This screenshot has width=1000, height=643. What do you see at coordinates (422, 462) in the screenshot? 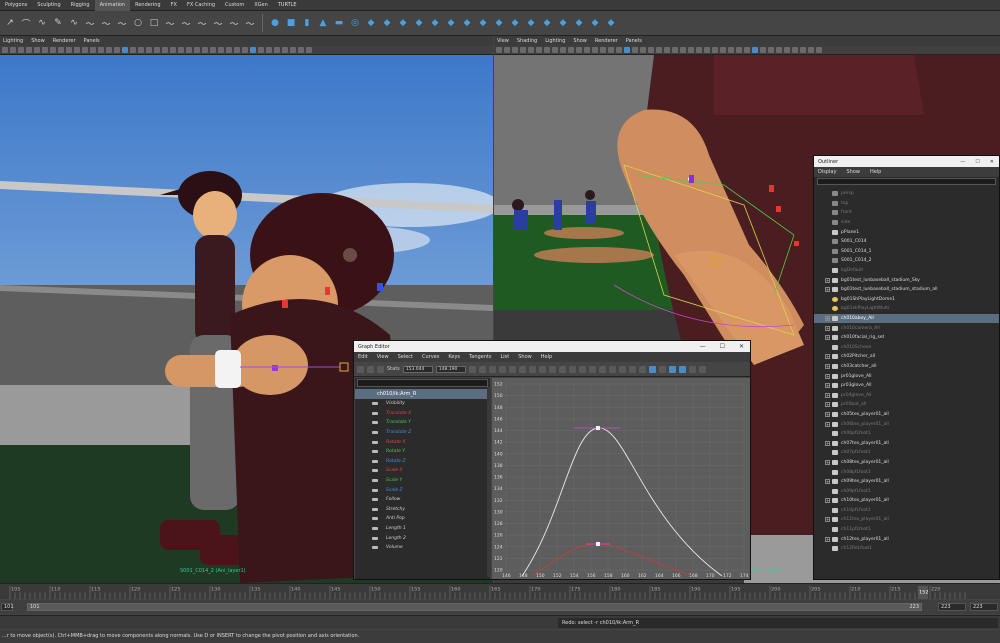
I see `graph-editor-attribute: Rotate Z` at bounding box center [422, 462].